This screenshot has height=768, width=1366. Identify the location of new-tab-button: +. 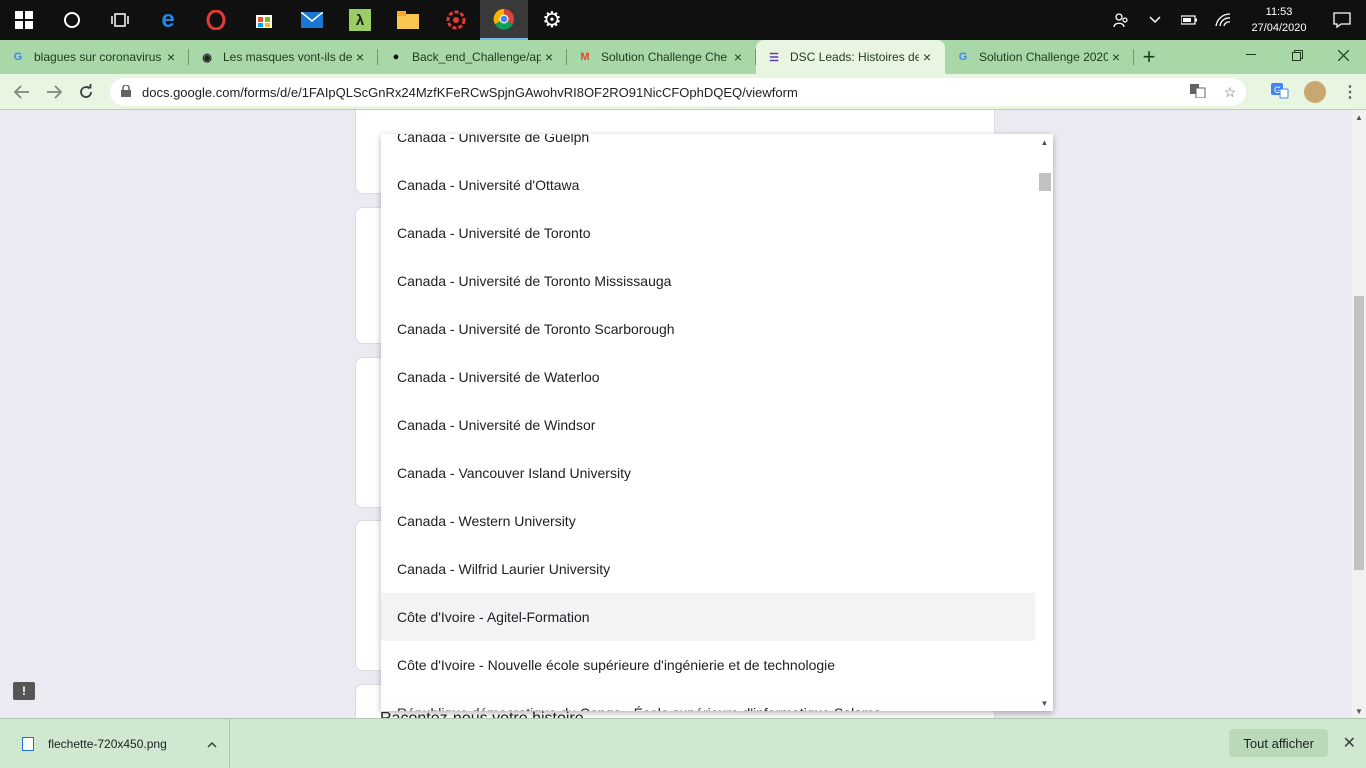
(1149, 57).